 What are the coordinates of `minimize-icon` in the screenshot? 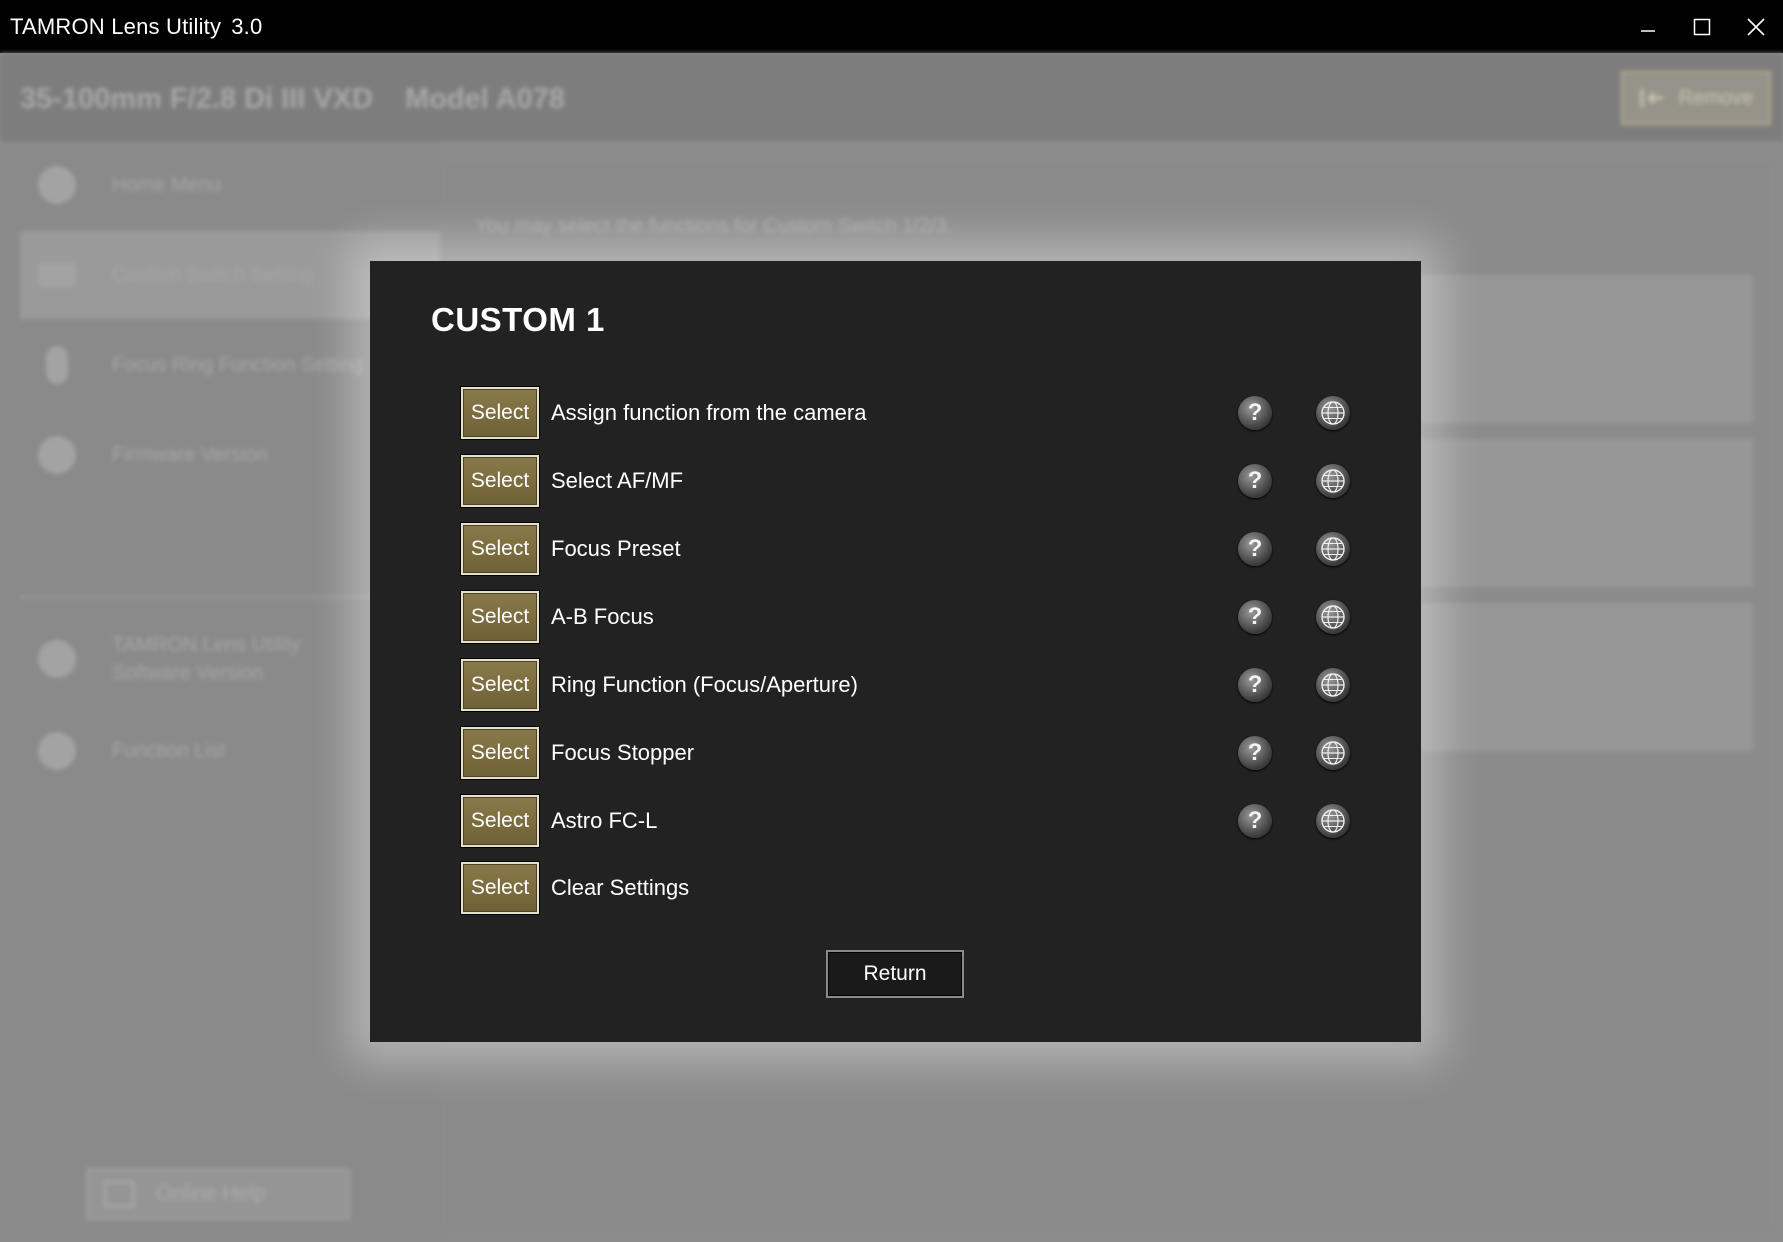 It's located at (1648, 30).